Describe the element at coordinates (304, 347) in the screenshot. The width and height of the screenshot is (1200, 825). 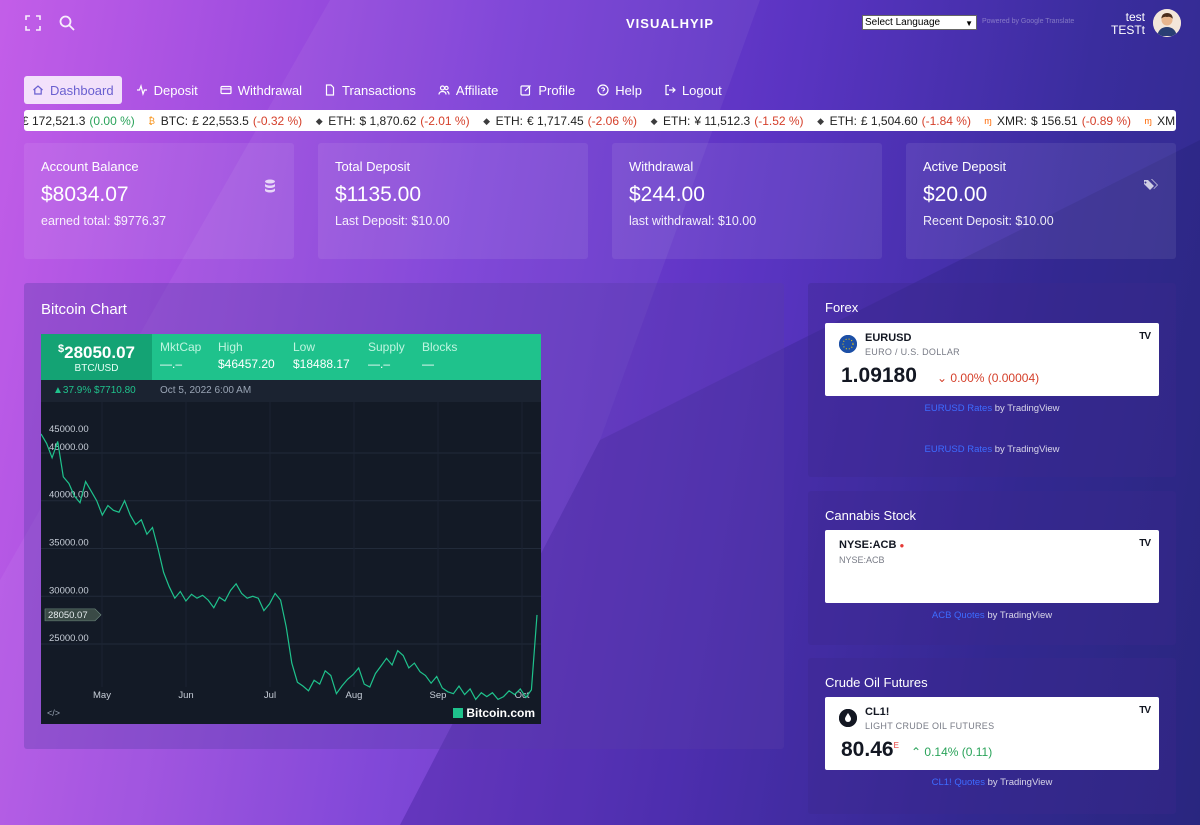
I see `stat-key: Low` at that location.